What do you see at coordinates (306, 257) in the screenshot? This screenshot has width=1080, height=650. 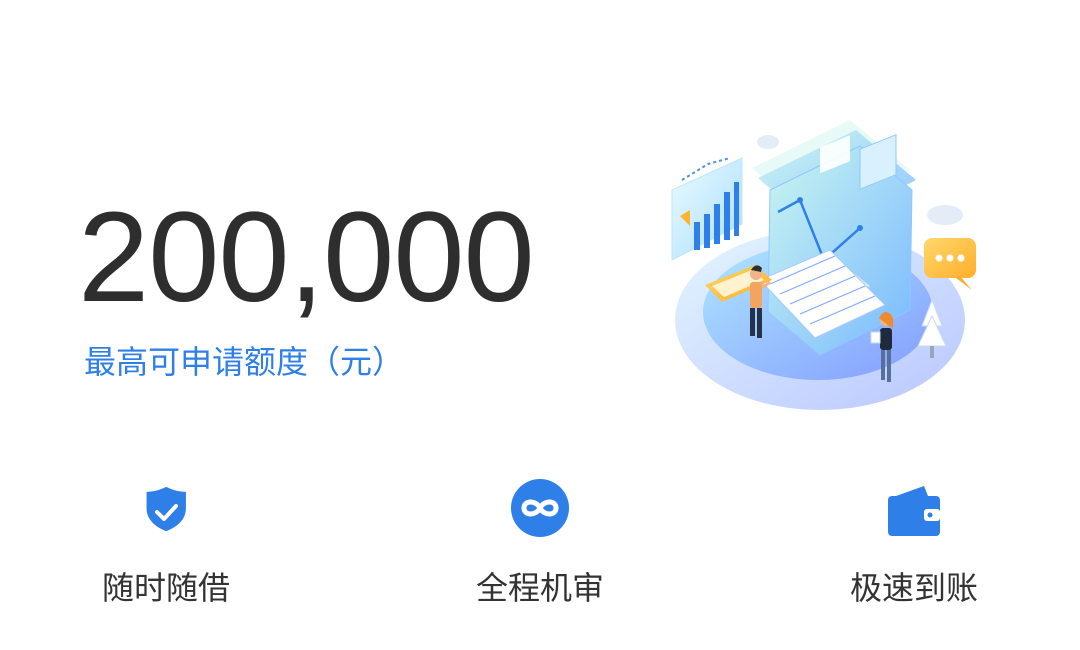 I see `credit-amount: 200,000` at bounding box center [306, 257].